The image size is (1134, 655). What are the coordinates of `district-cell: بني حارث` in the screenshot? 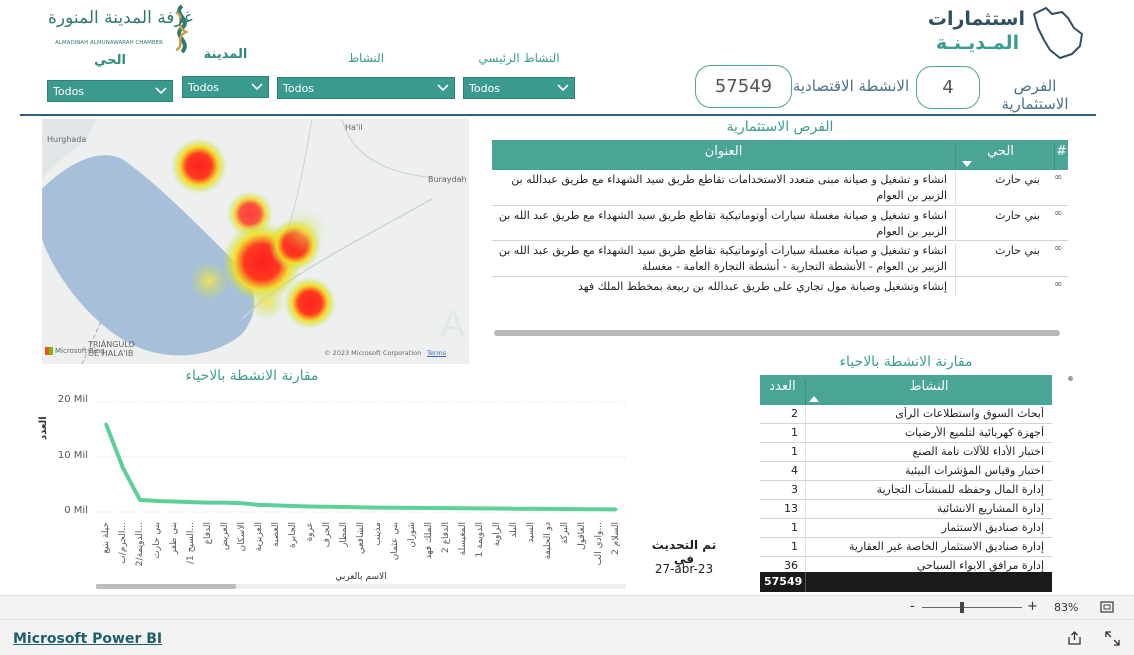 It's located at (1000, 260).